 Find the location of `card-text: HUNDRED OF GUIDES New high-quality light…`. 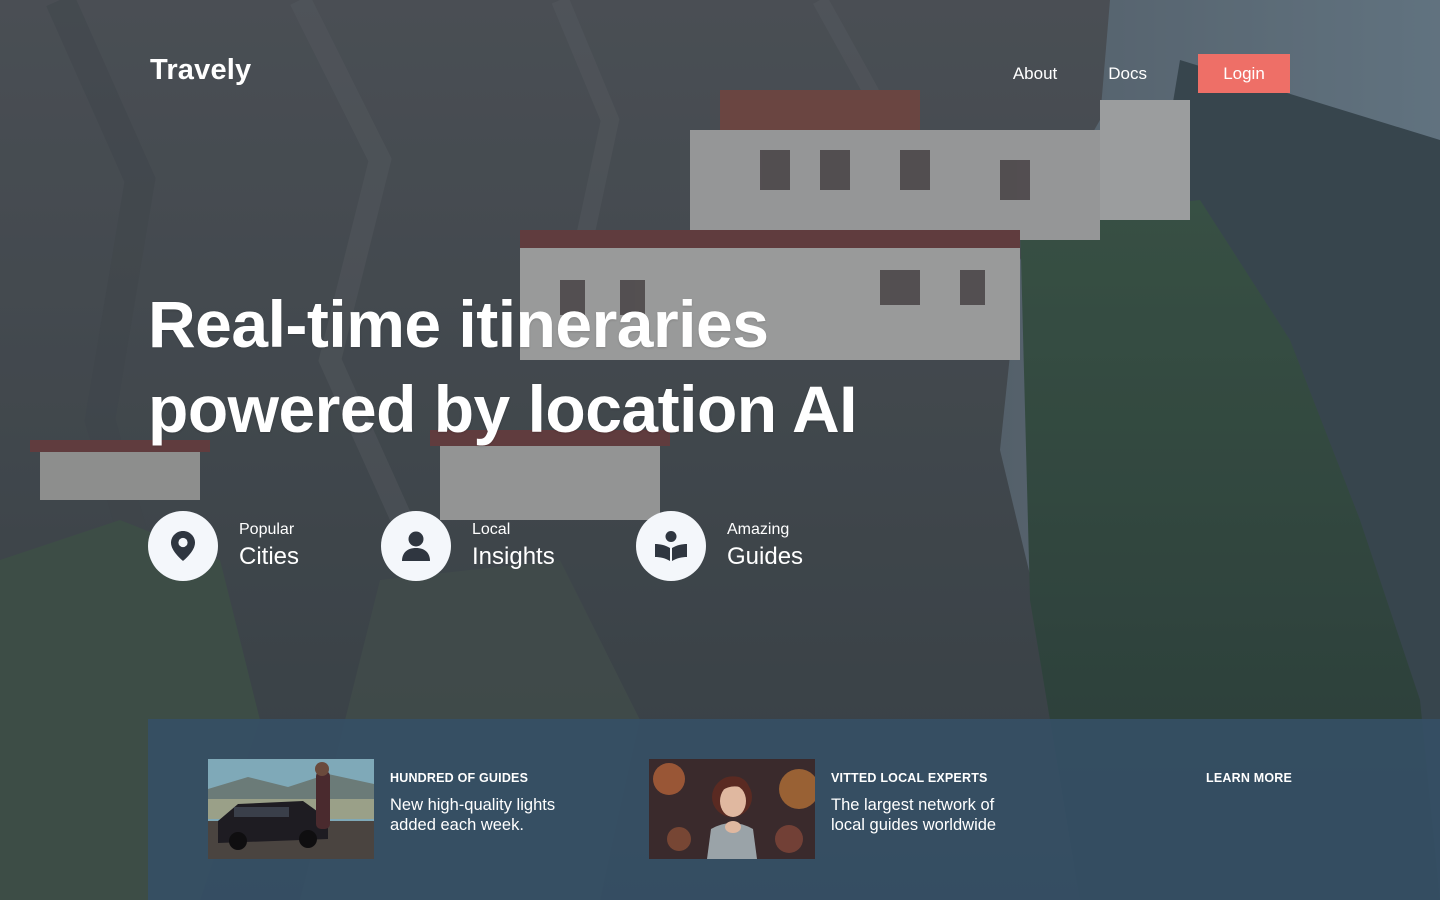

card-text: HUNDRED OF GUIDES New high-quality light… is located at coordinates (490, 809).